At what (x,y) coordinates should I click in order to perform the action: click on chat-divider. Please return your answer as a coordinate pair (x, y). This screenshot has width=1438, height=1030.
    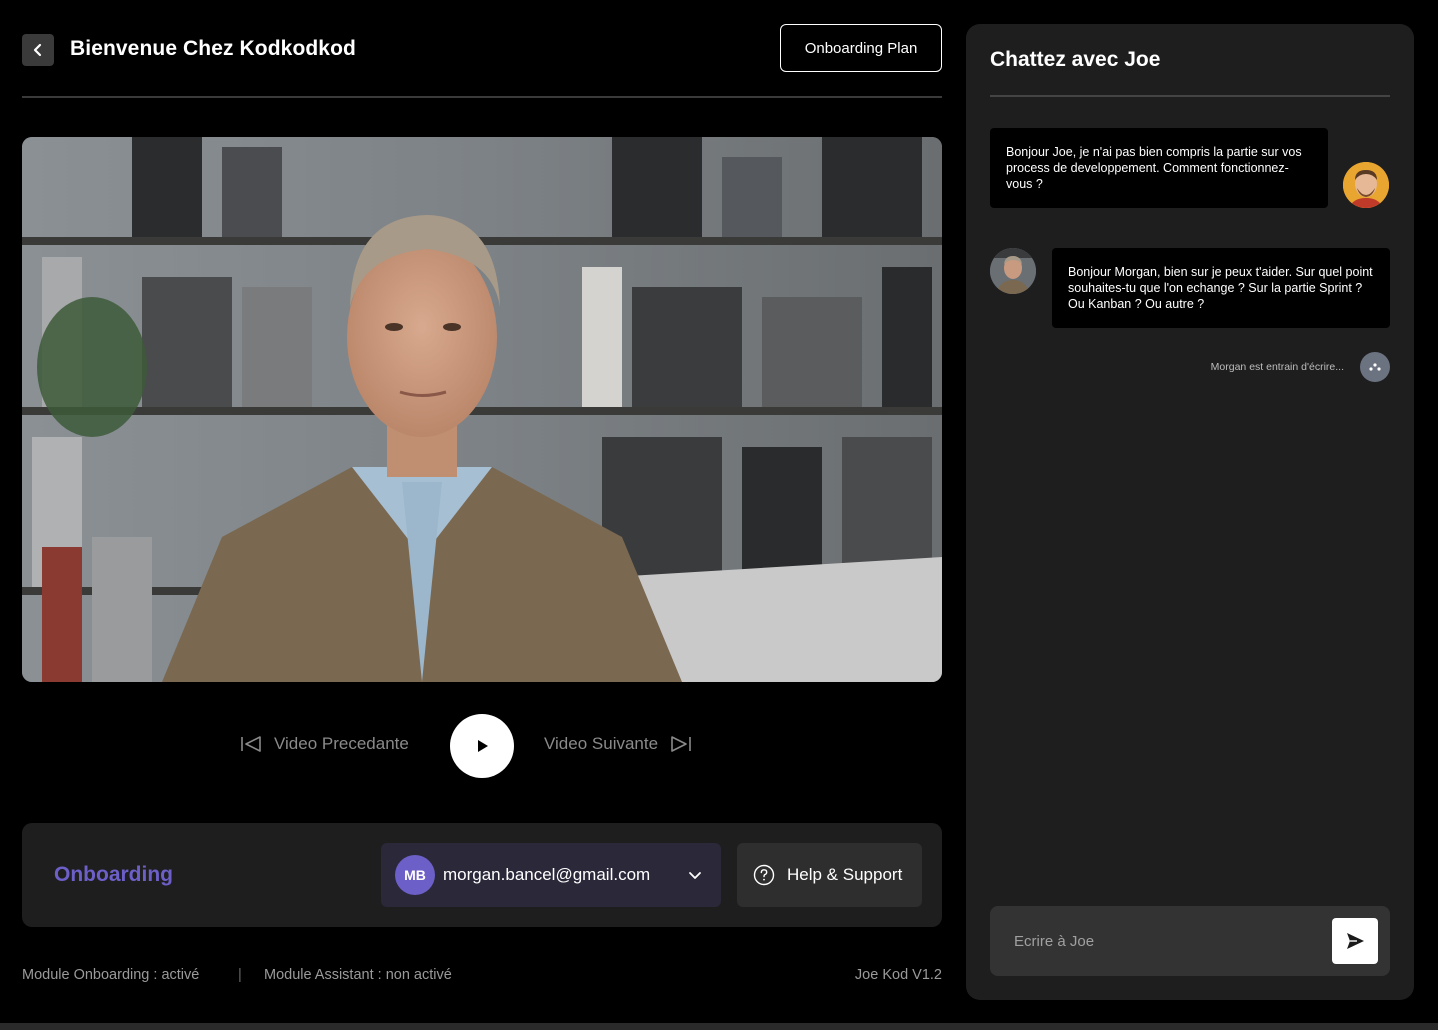
    Looking at the image, I should click on (1190, 96).